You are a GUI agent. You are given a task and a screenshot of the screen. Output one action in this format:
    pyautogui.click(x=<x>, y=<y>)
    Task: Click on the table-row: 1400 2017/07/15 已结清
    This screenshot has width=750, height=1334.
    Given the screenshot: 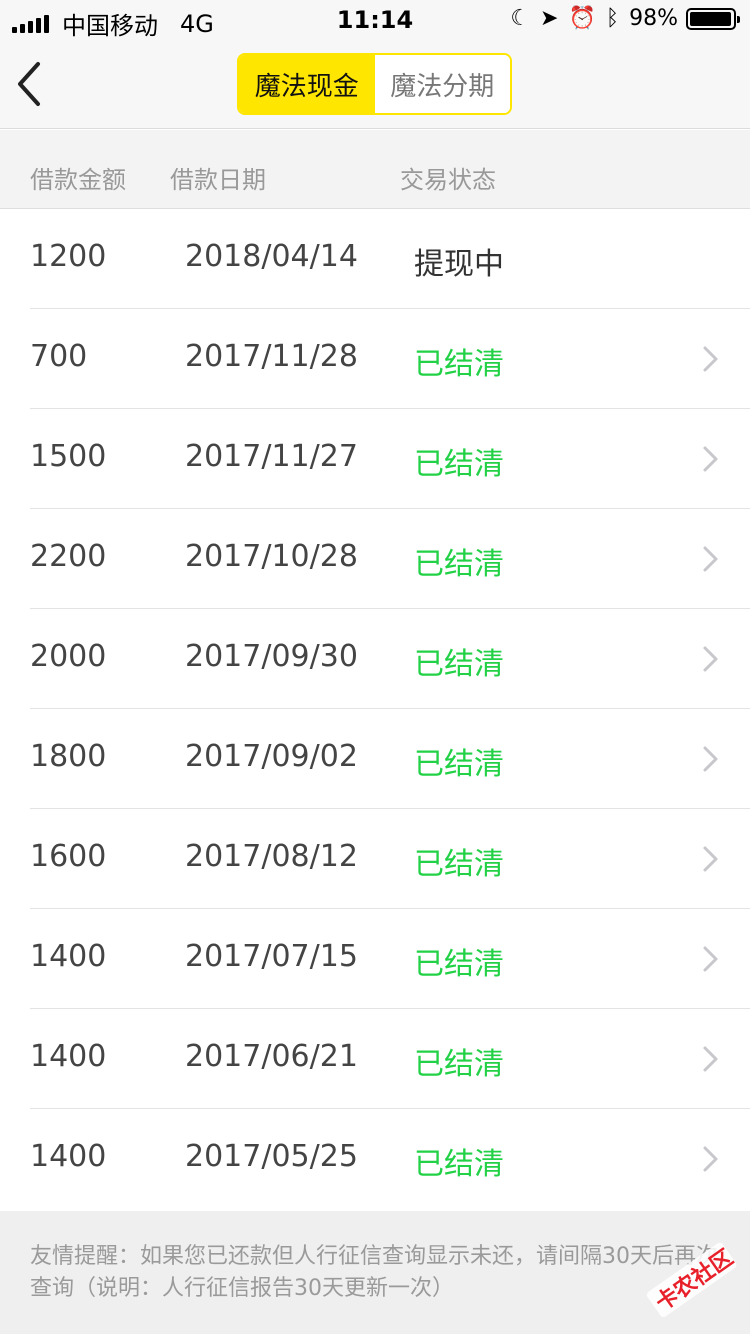 What is the action you would take?
    pyautogui.click(x=375, y=959)
    